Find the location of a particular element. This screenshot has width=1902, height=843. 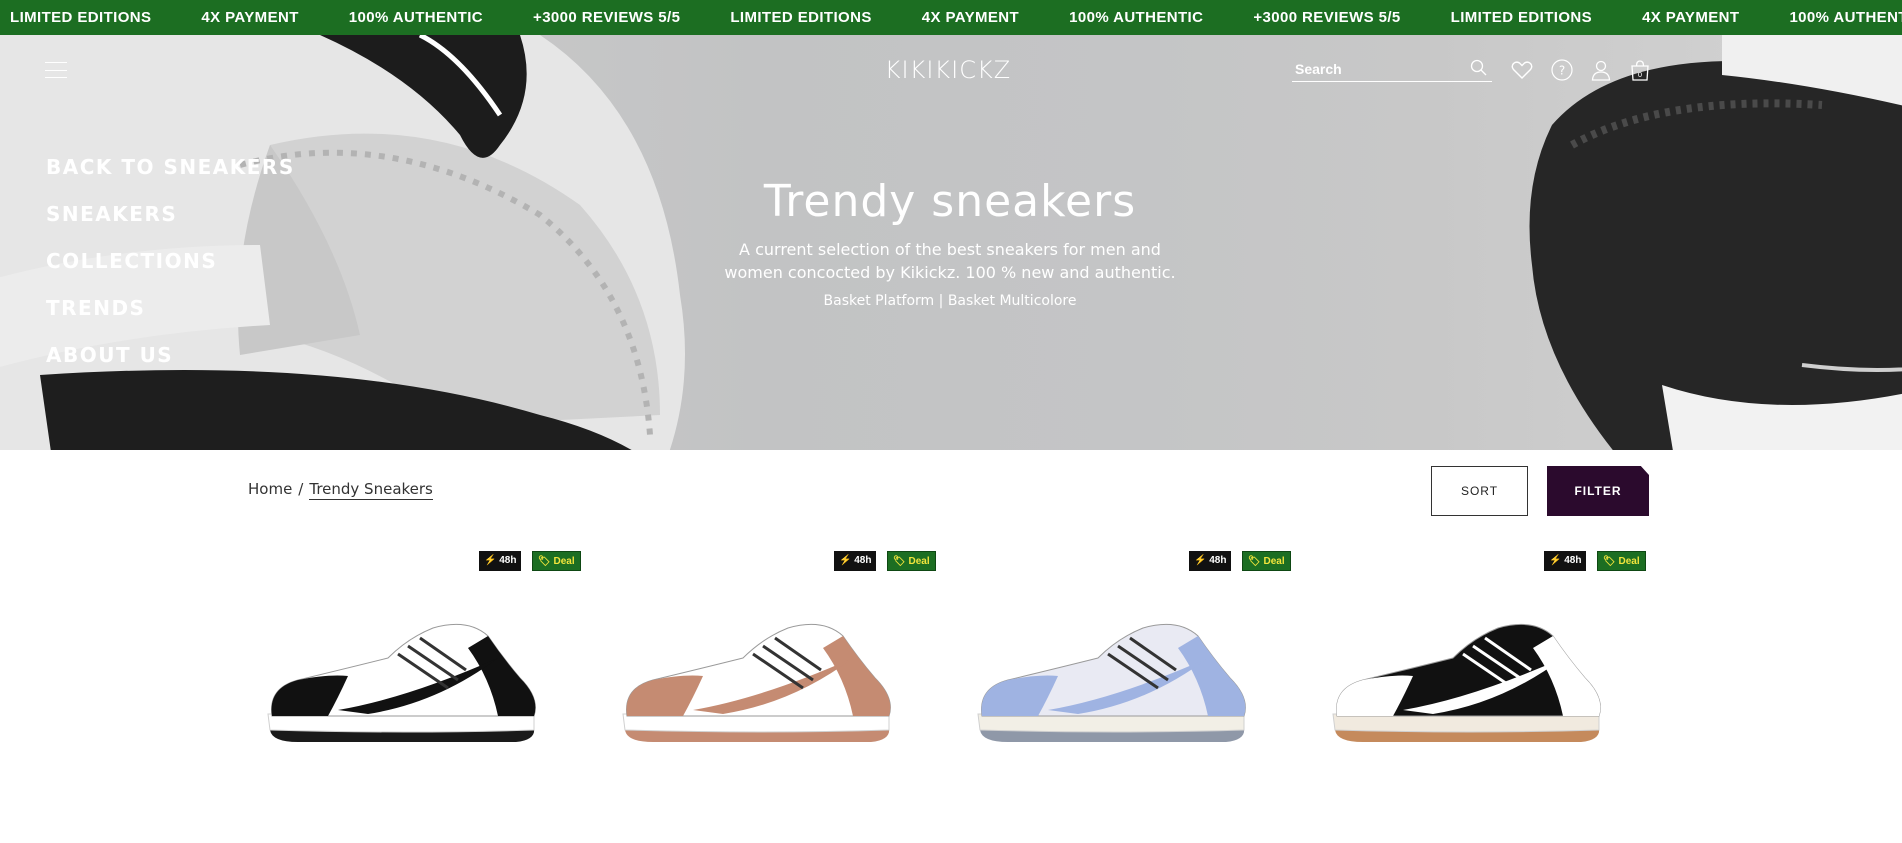

nav-trends: TRENDS is located at coordinates (170, 319).